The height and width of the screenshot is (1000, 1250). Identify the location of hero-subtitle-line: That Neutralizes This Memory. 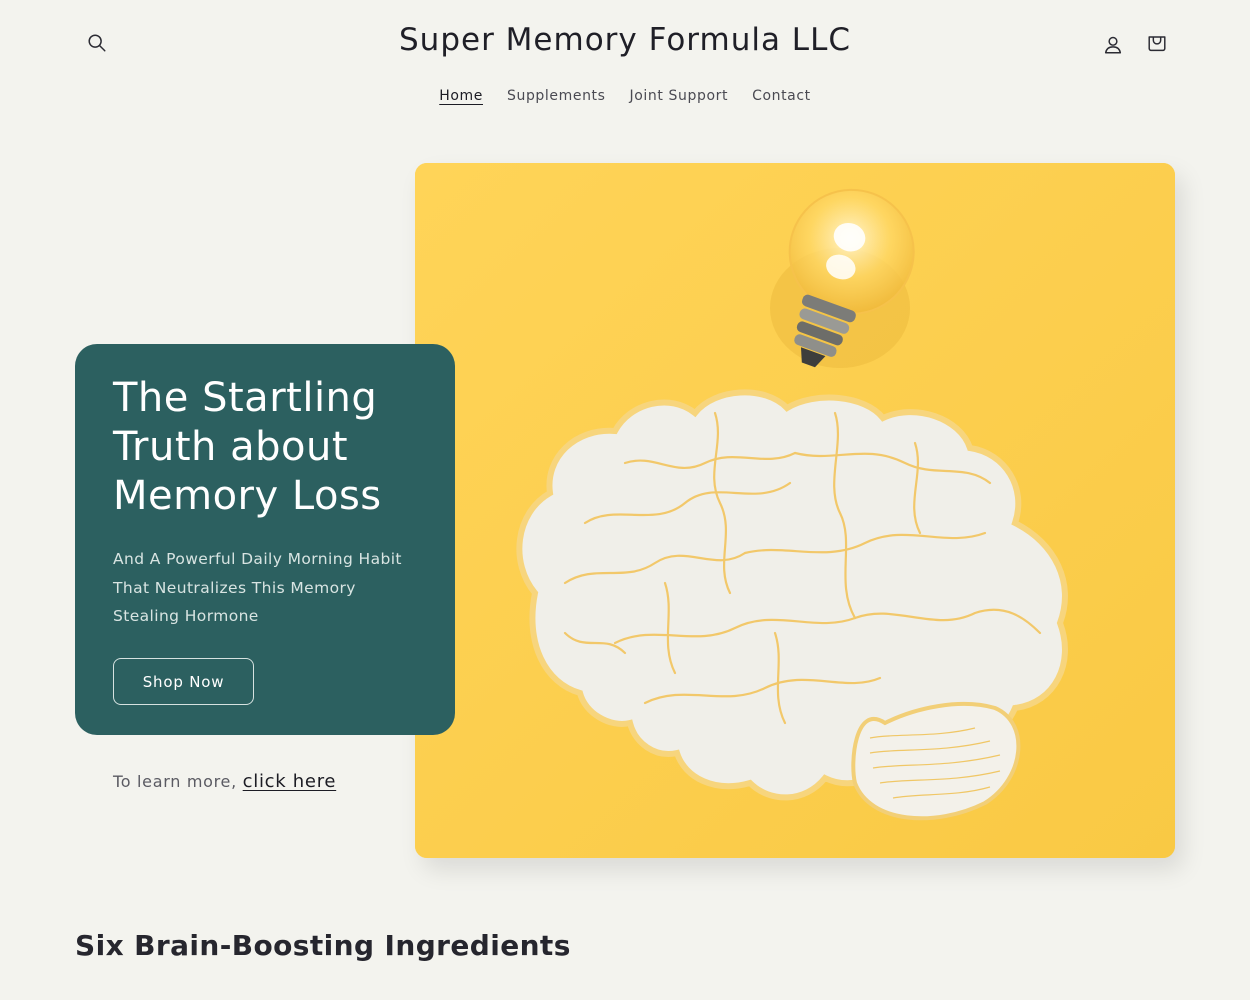
(234, 587).